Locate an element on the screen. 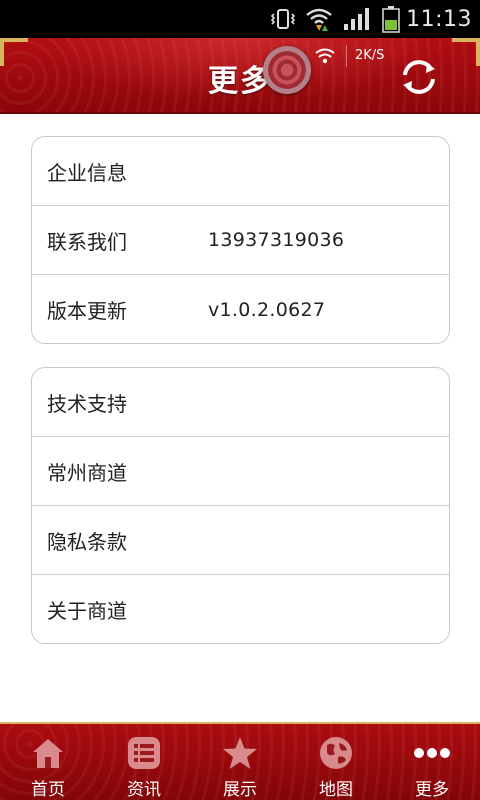 This screenshot has height=800, width=480. tab-more: 更多 is located at coordinates (432, 762).